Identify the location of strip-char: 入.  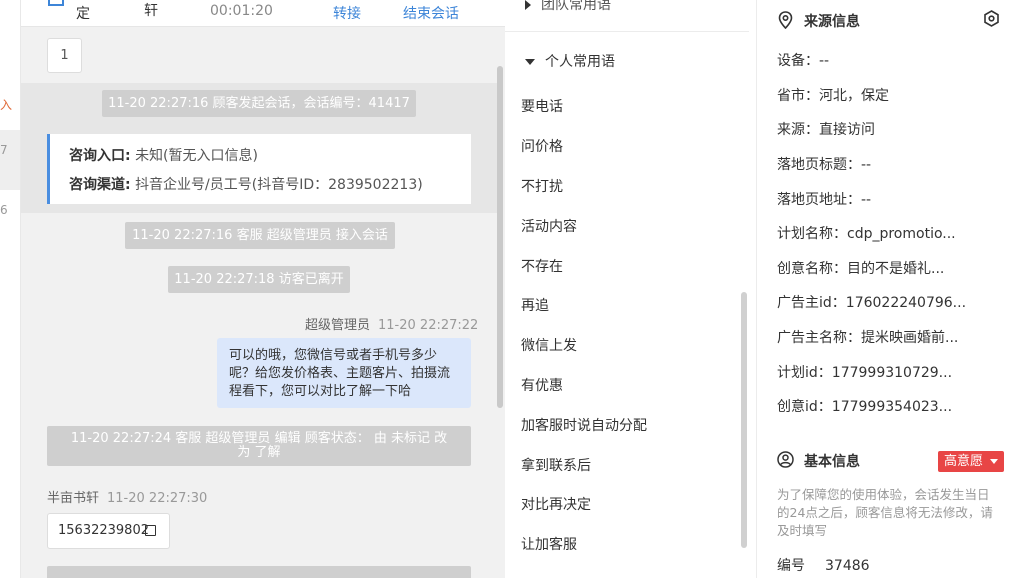
(6, 105).